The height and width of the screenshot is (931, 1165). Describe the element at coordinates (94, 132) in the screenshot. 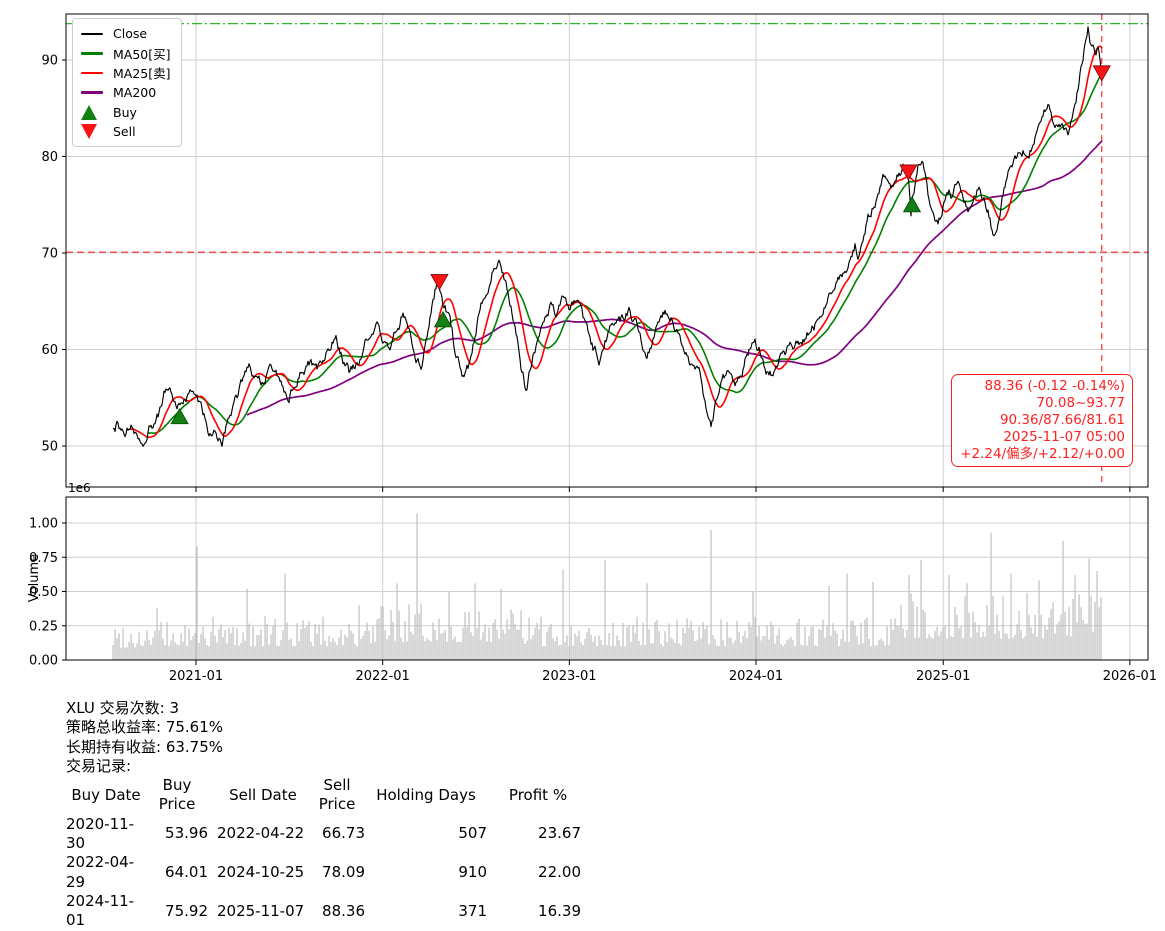

I see `sell-triangle-icon` at that location.